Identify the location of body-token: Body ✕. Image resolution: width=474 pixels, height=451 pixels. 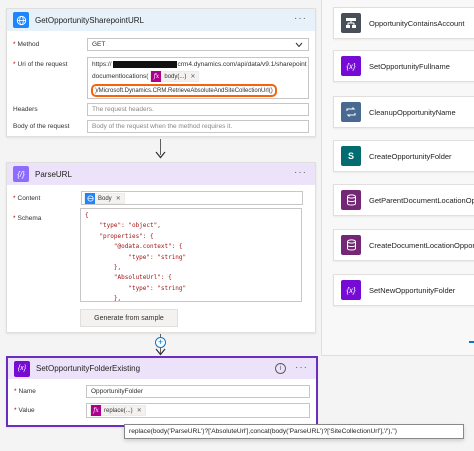
(104, 198).